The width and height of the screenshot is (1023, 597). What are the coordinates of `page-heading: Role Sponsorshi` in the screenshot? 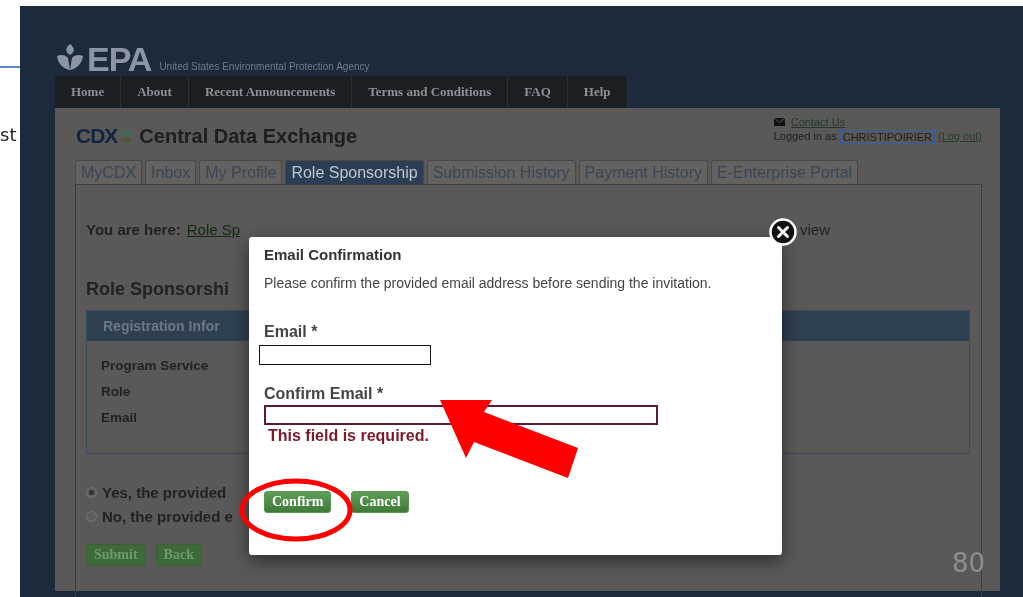 It's located at (157, 289).